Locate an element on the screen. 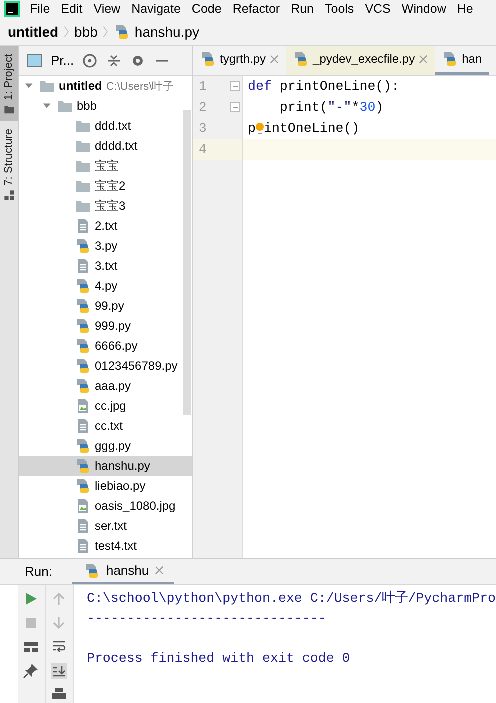  menu-item: Run is located at coordinates (302, 9).